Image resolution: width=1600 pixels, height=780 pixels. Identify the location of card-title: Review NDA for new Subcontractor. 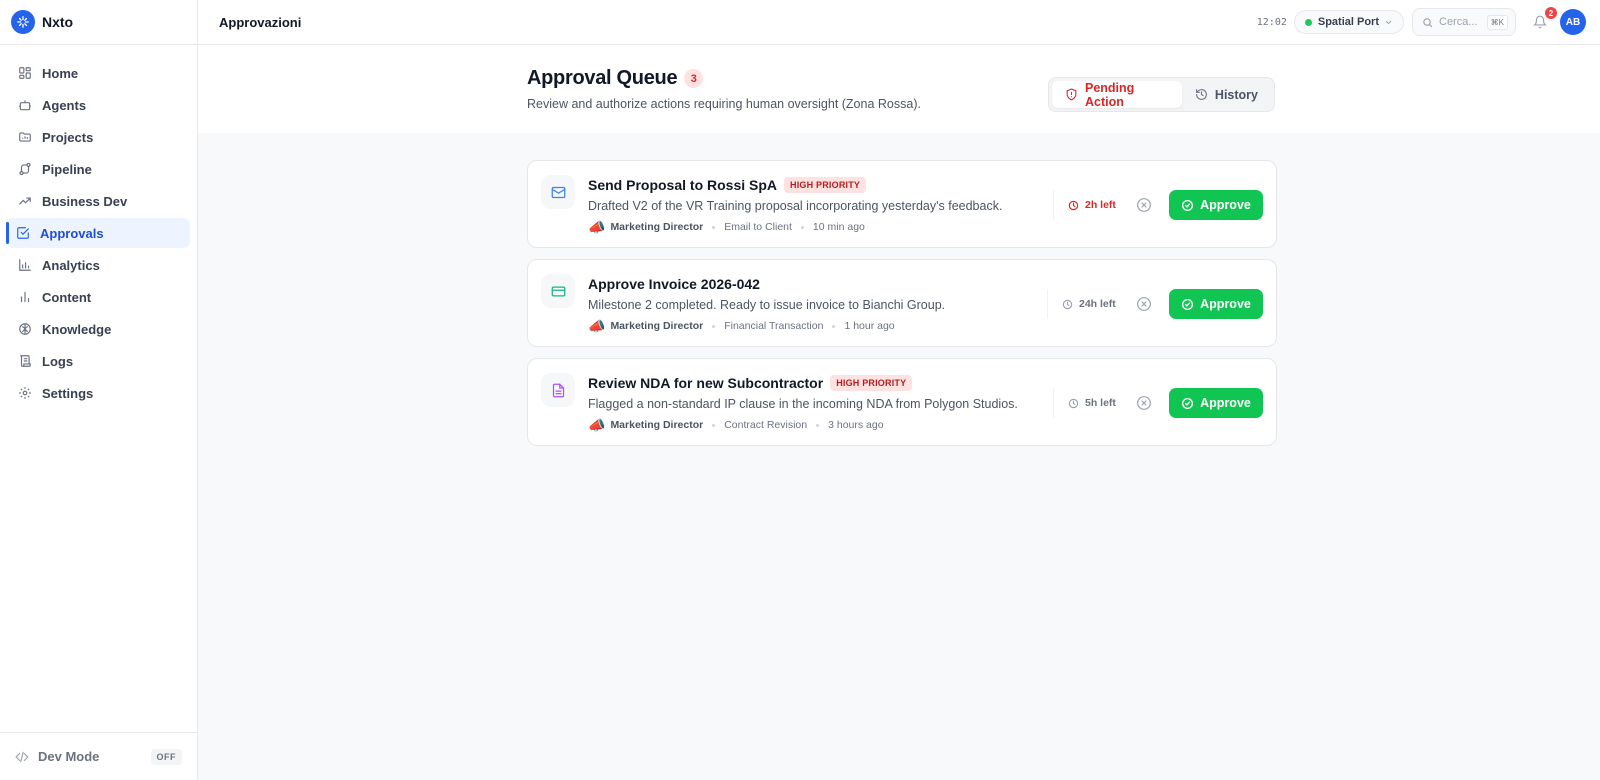
(706, 383).